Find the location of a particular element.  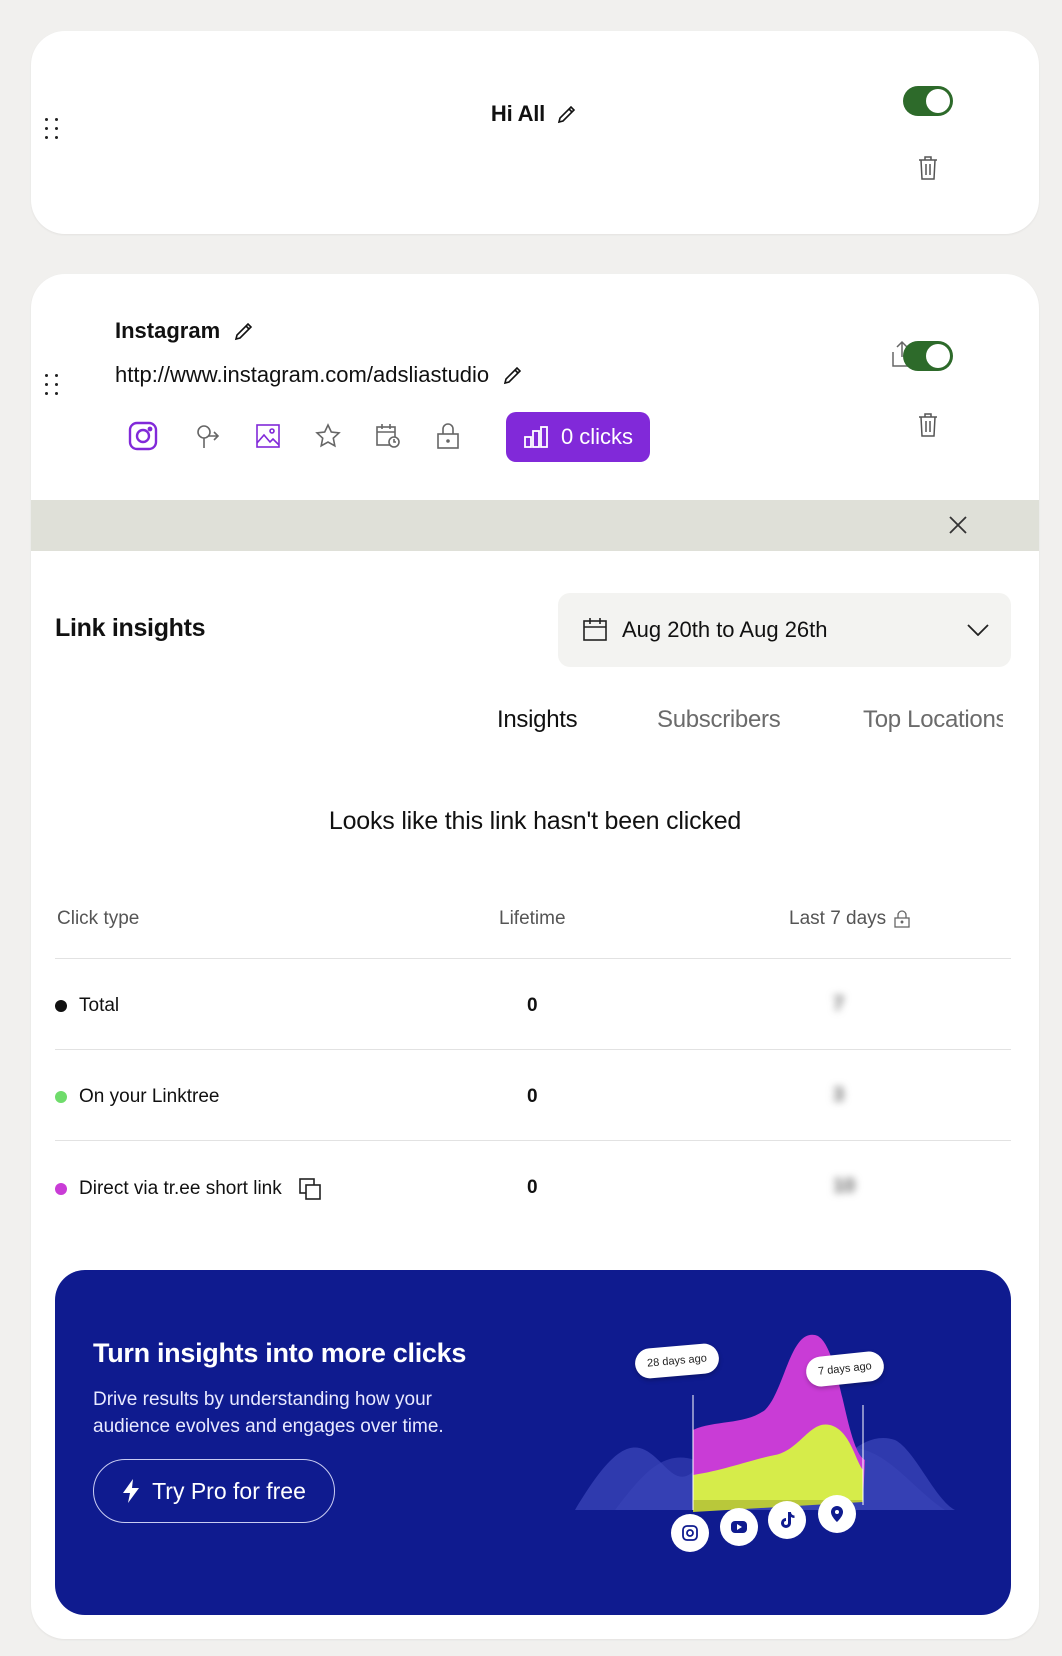

calendar-icon is located at coordinates (595, 630).